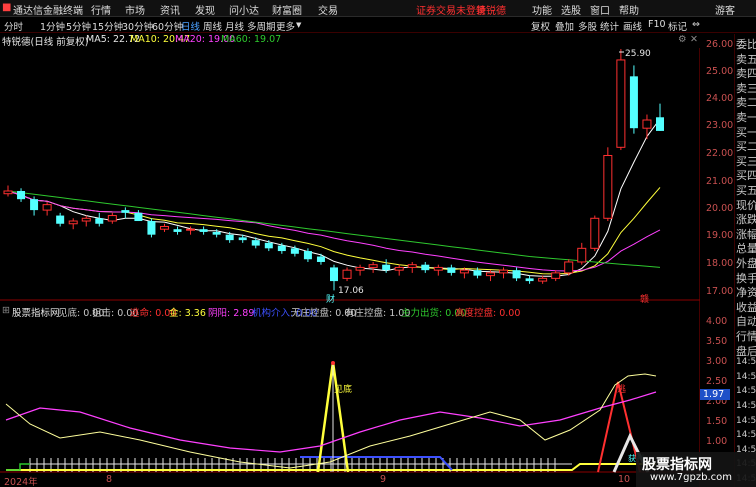 The height and width of the screenshot is (487, 756). I want to click on tool-fuquan: 复权, so click(540, 26).